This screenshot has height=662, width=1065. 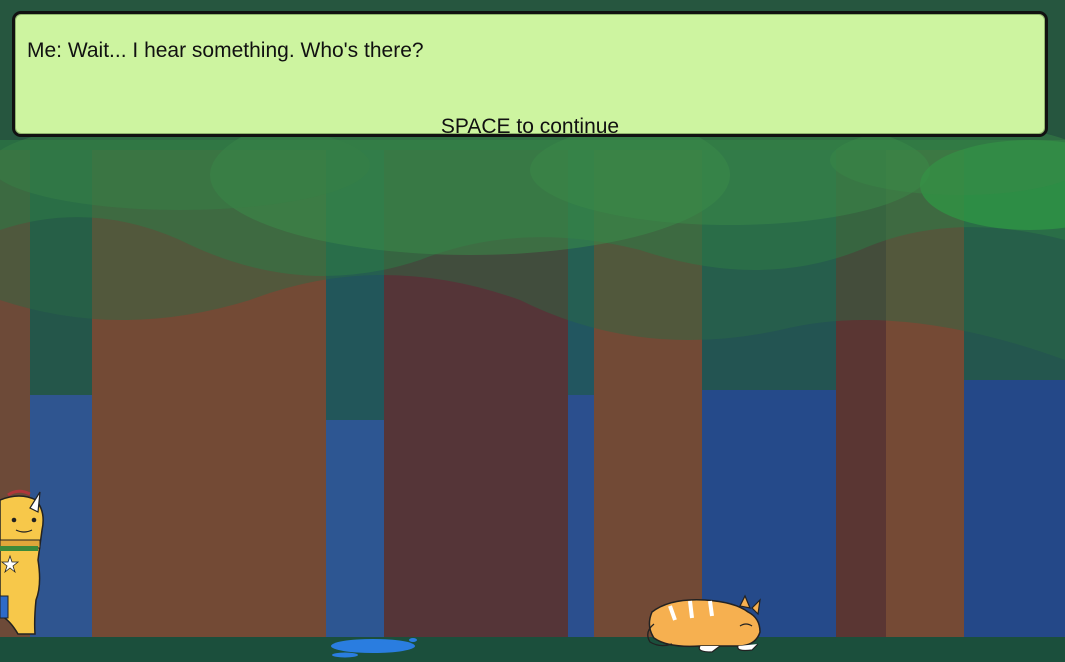 What do you see at coordinates (532, 649) in the screenshot?
I see `ground` at bounding box center [532, 649].